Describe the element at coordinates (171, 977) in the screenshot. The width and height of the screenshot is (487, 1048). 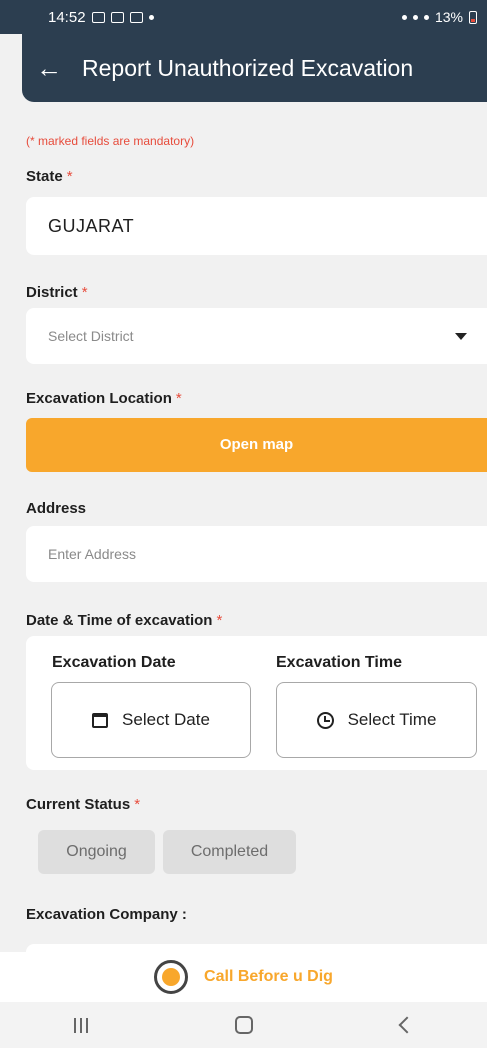
I see `brand-logo-icon` at that location.